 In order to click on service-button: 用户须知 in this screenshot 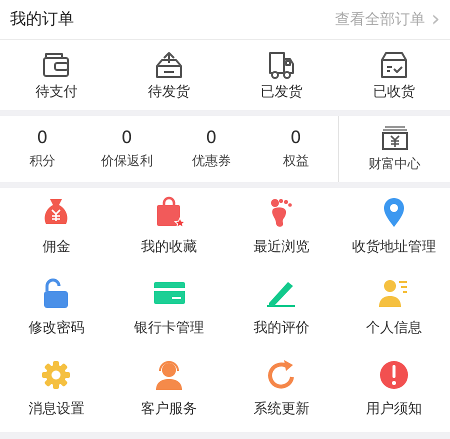, I will do `click(394, 391)`.